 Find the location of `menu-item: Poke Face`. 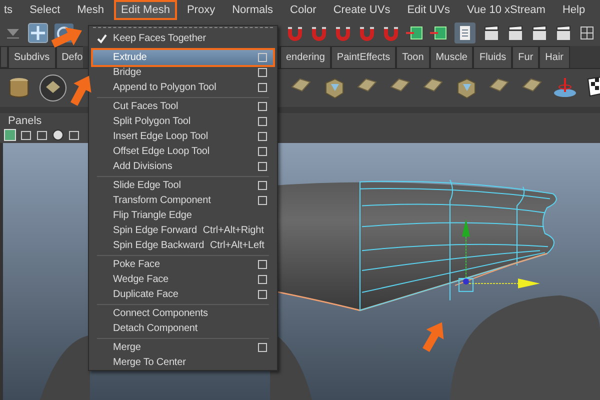

menu-item: Poke Face is located at coordinates (183, 264).